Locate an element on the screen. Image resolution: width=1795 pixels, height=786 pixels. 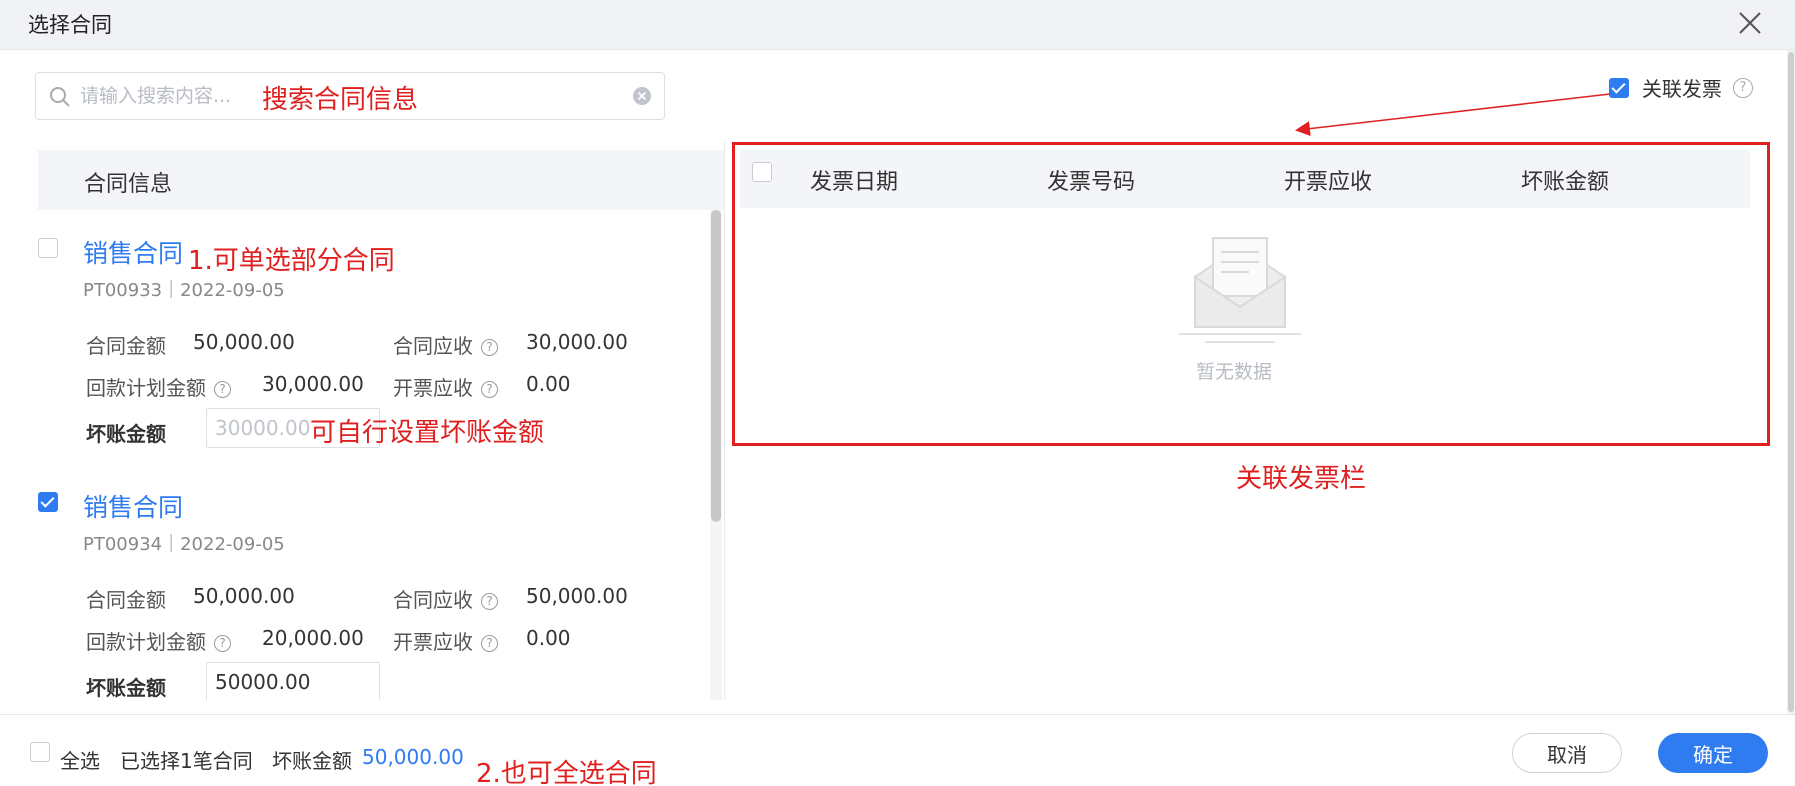
close-button is located at coordinates (1750, 23).